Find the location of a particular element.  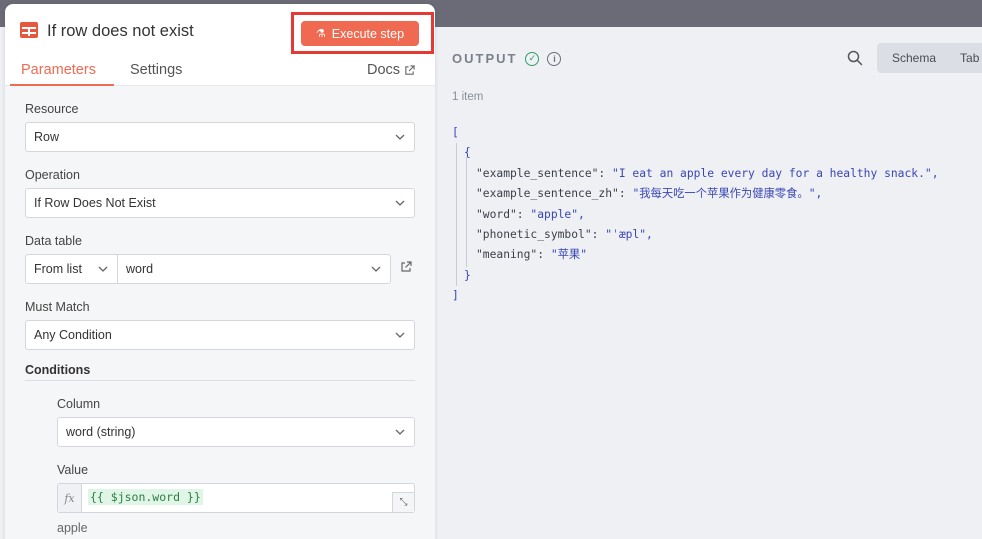

conditions-title: Conditions is located at coordinates (58, 370).